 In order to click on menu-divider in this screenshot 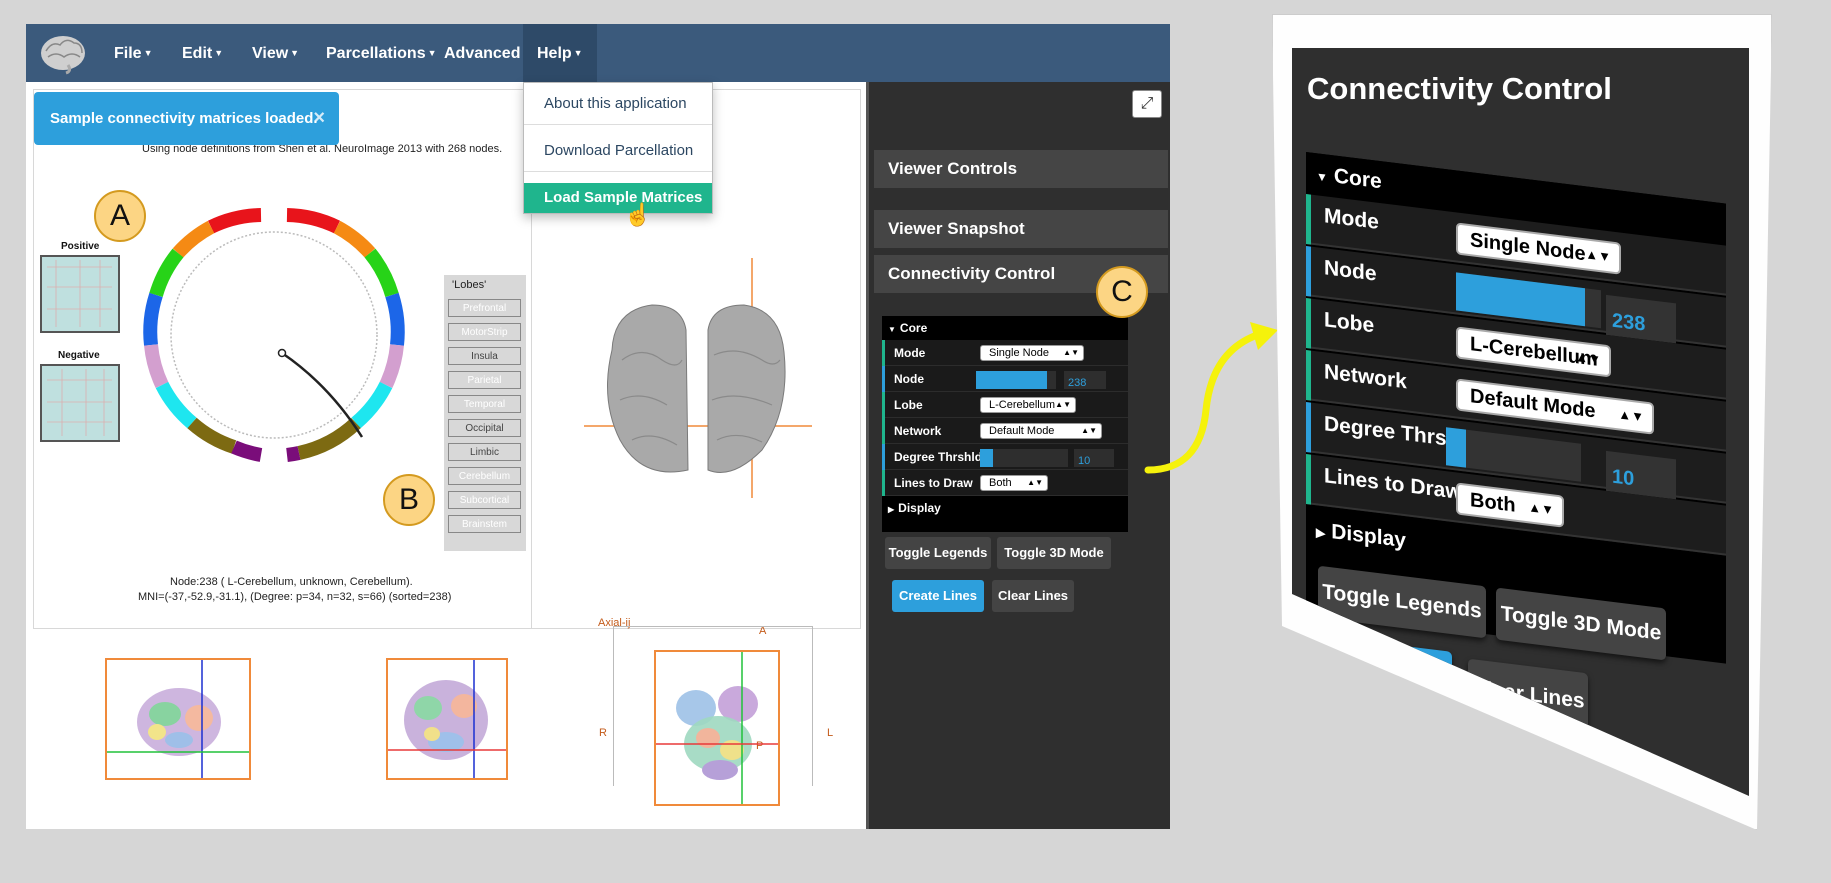, I will do `click(618, 171)`.